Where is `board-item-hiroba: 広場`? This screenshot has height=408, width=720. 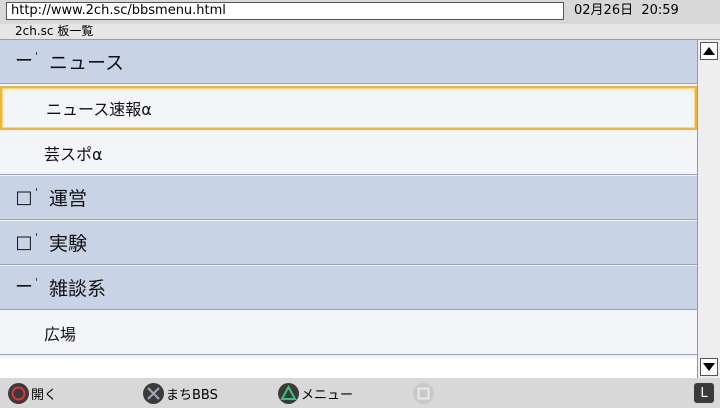 board-item-hiroba: 広場 is located at coordinates (348, 333).